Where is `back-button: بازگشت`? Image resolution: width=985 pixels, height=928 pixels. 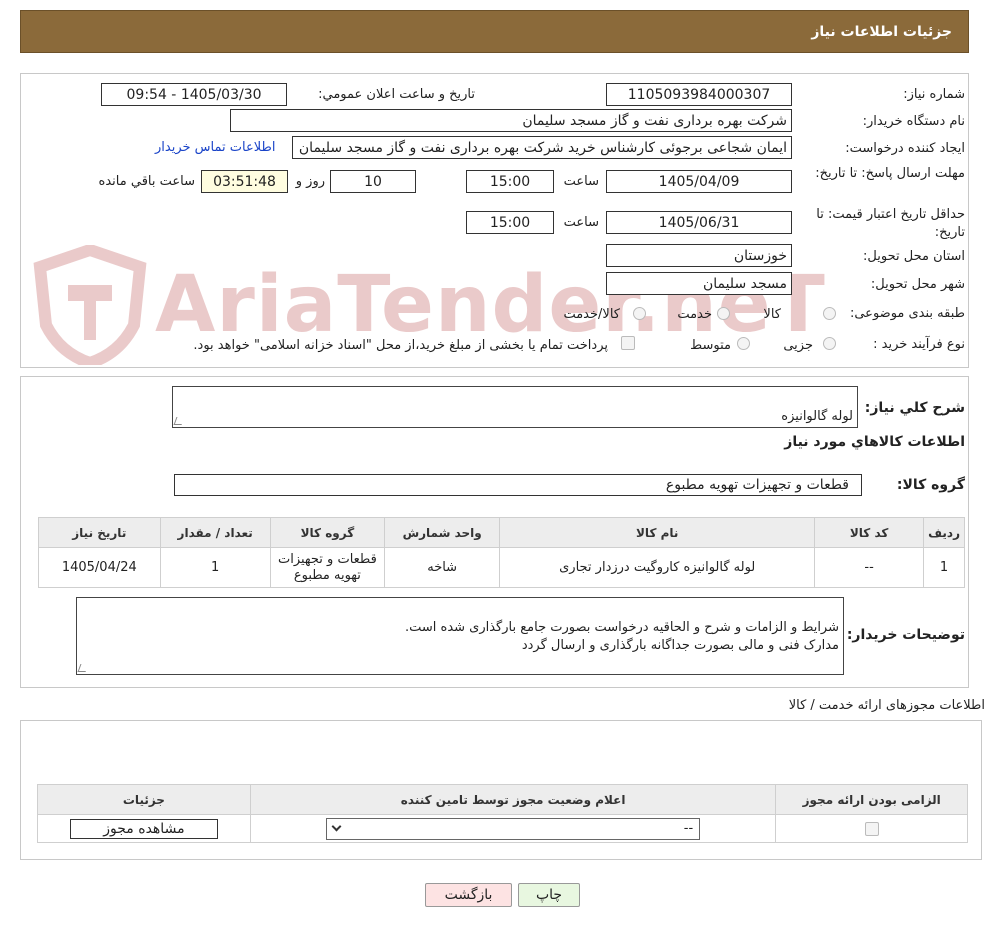
back-button: بازگشت is located at coordinates (468, 895).